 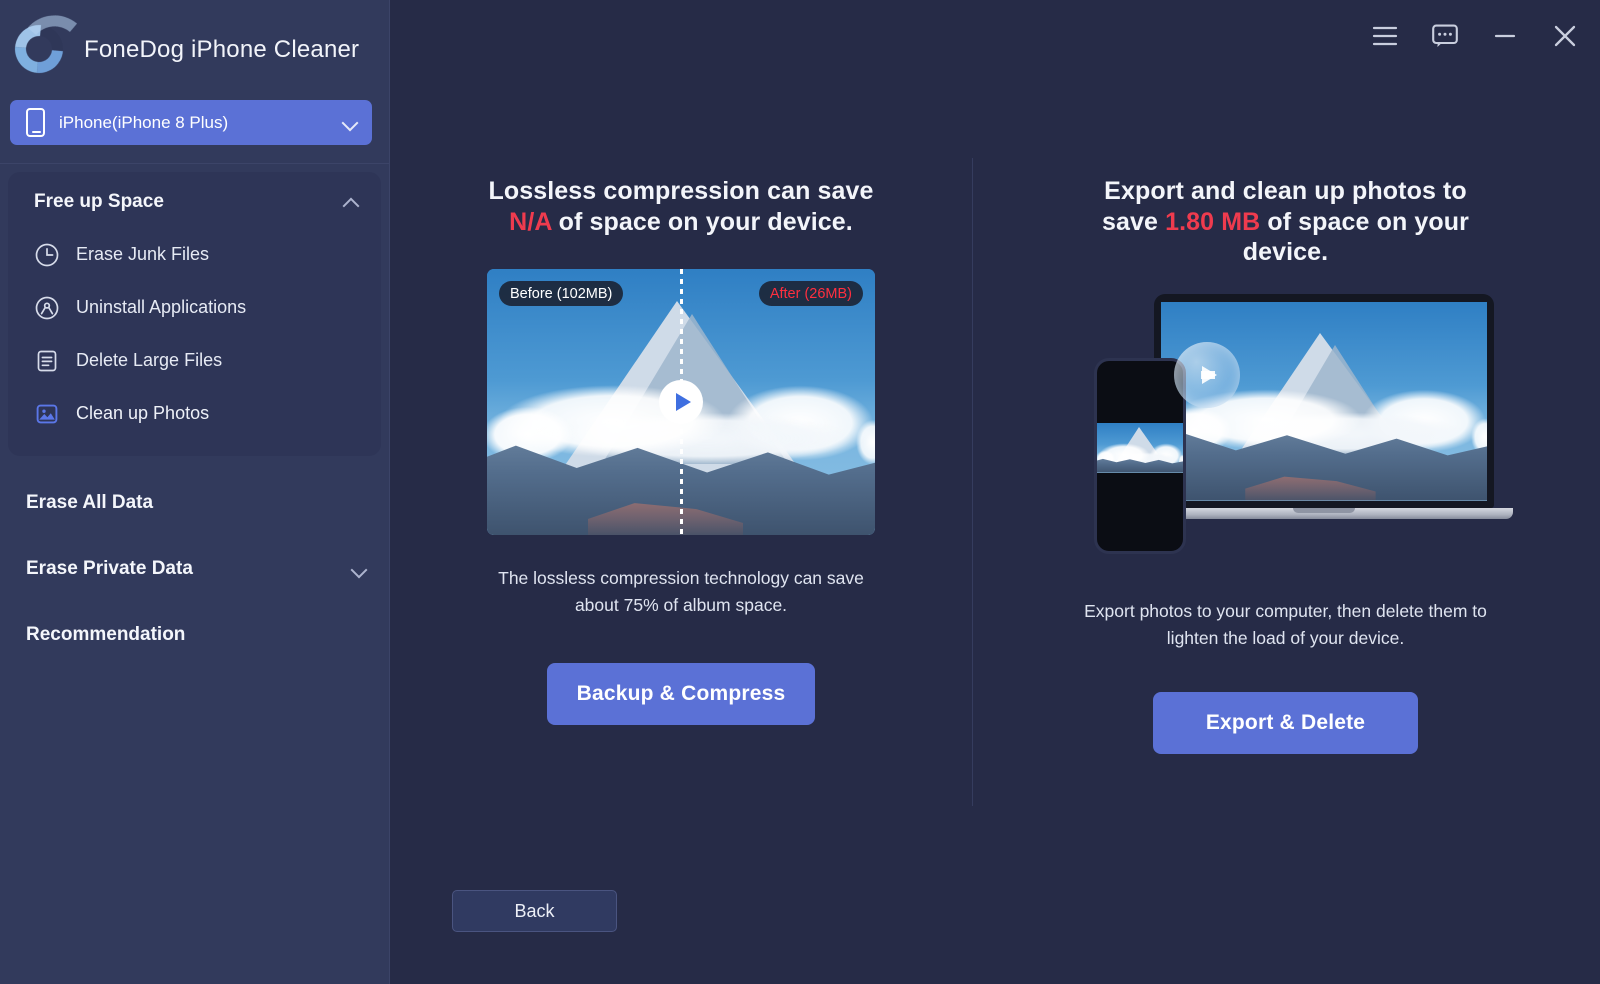 I want to click on sidebar-group-label: Erase Private Data, so click(x=109, y=568).